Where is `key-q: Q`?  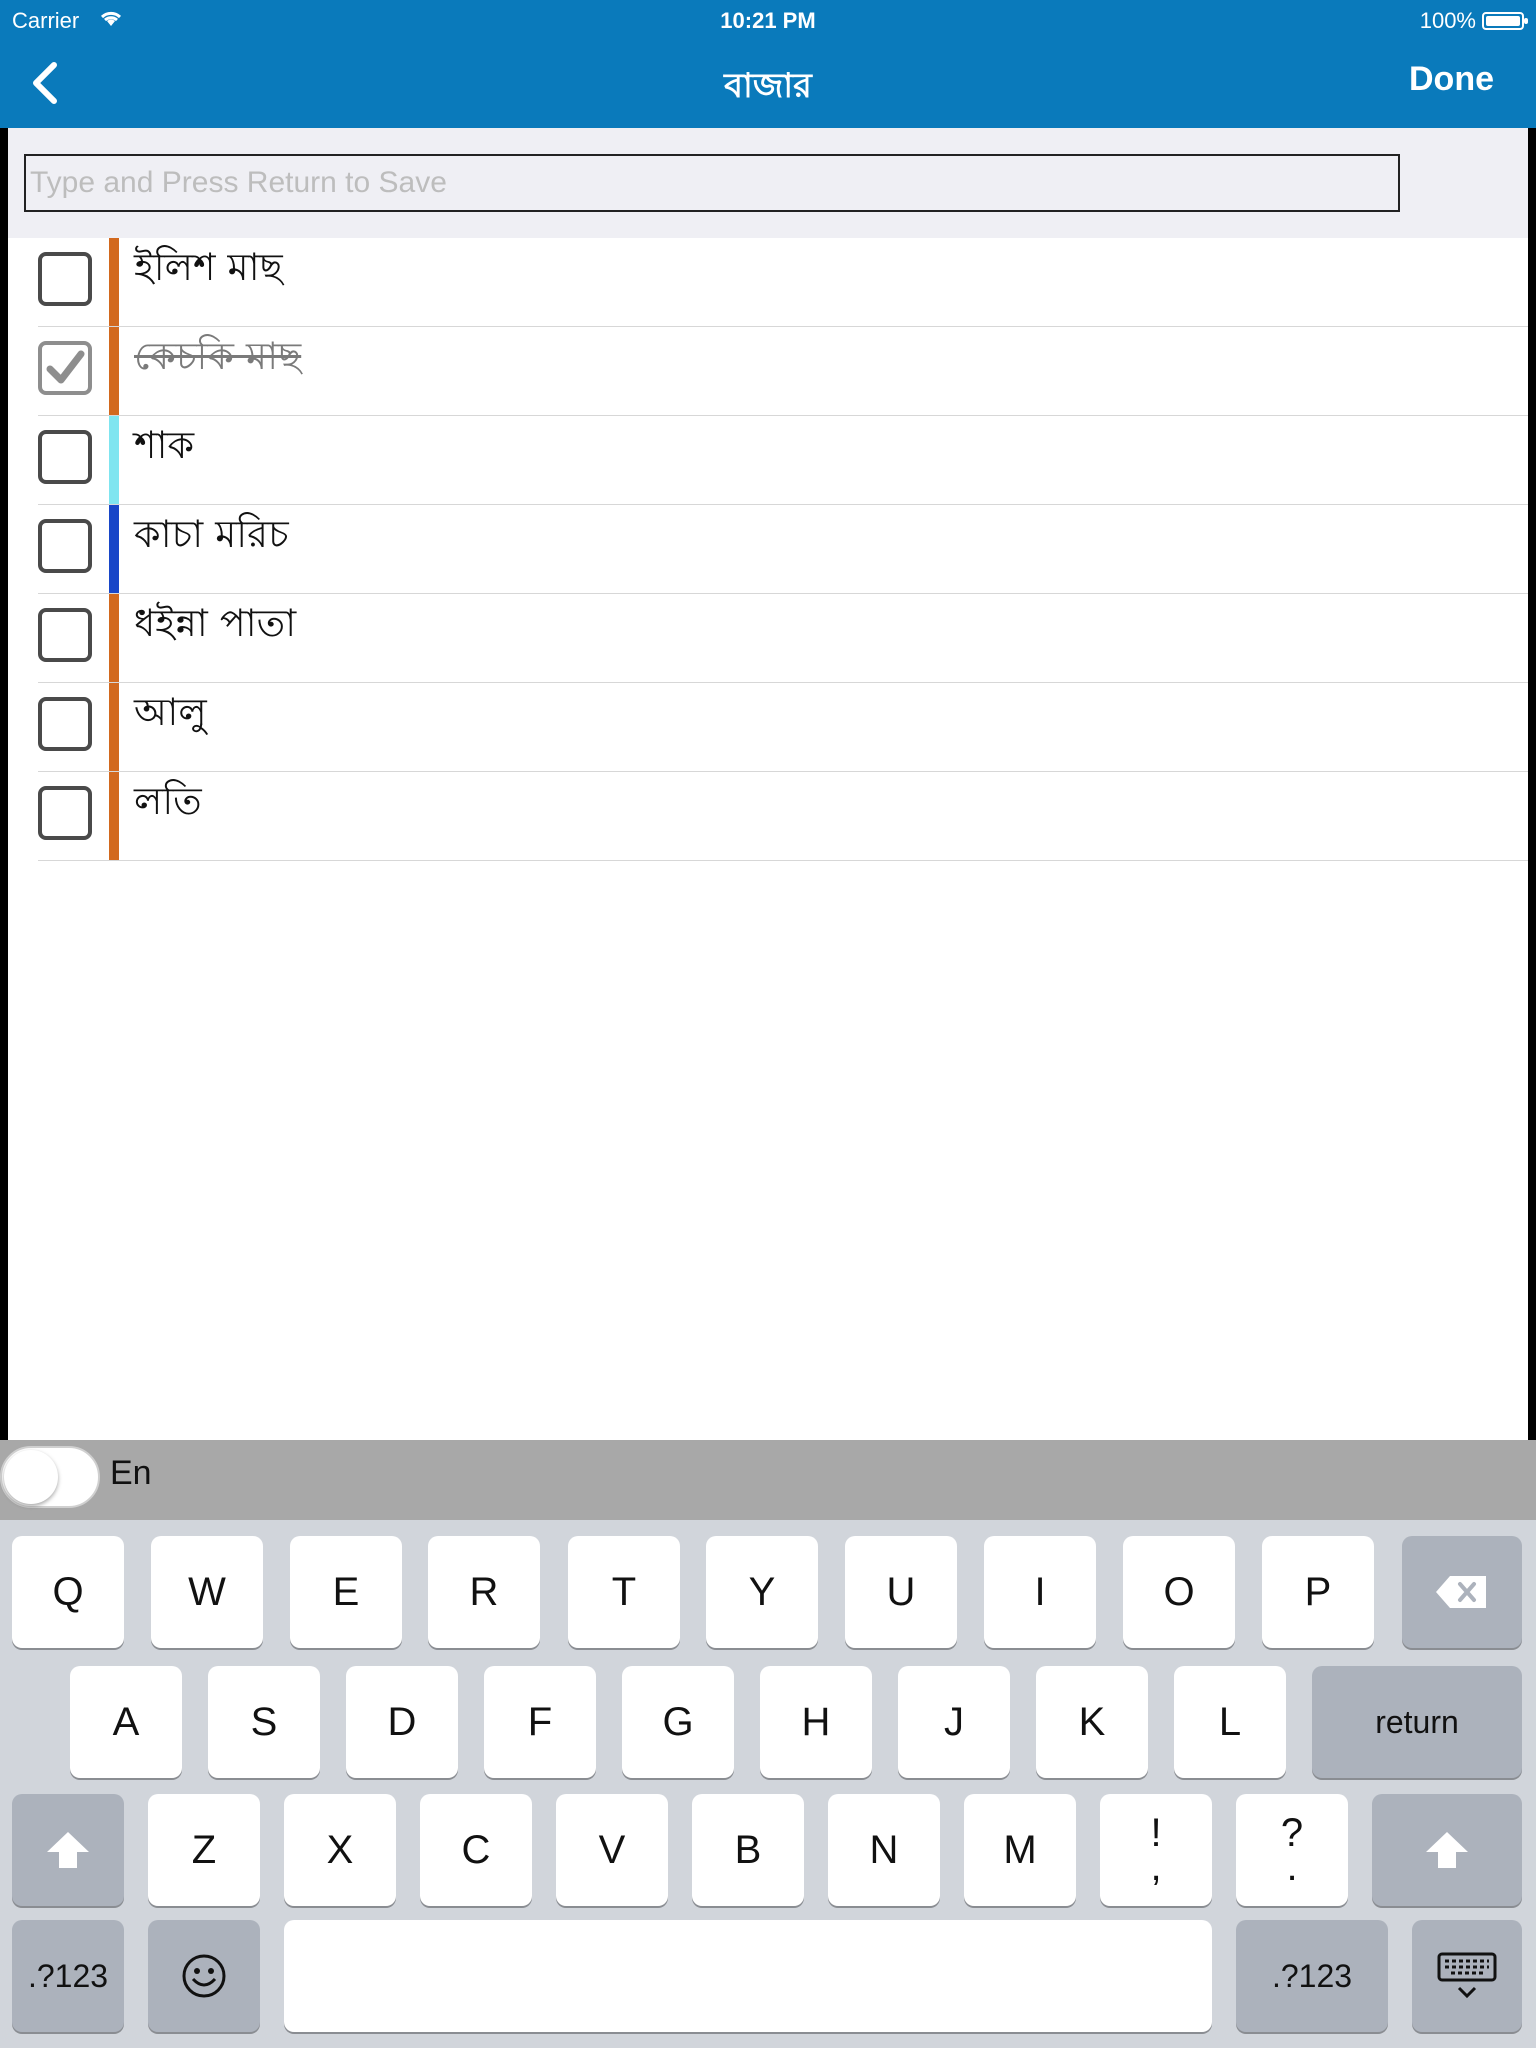
key-q: Q is located at coordinates (68, 1592).